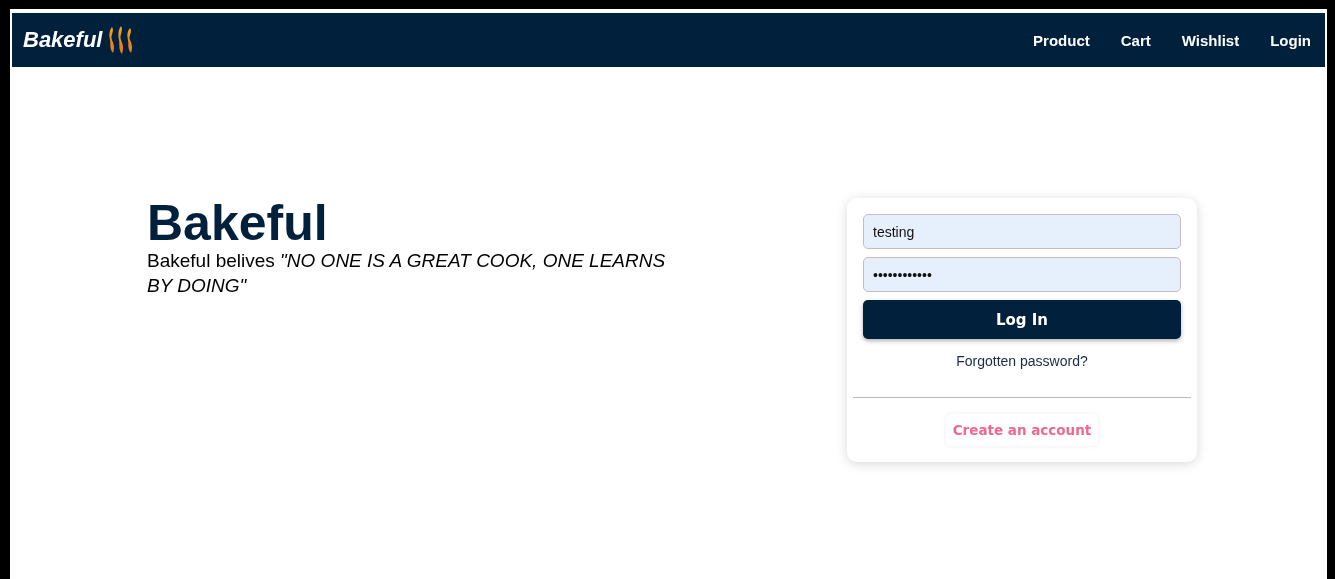 The width and height of the screenshot is (1335, 579). Describe the element at coordinates (1022, 231) in the screenshot. I see `username-field: testing` at that location.